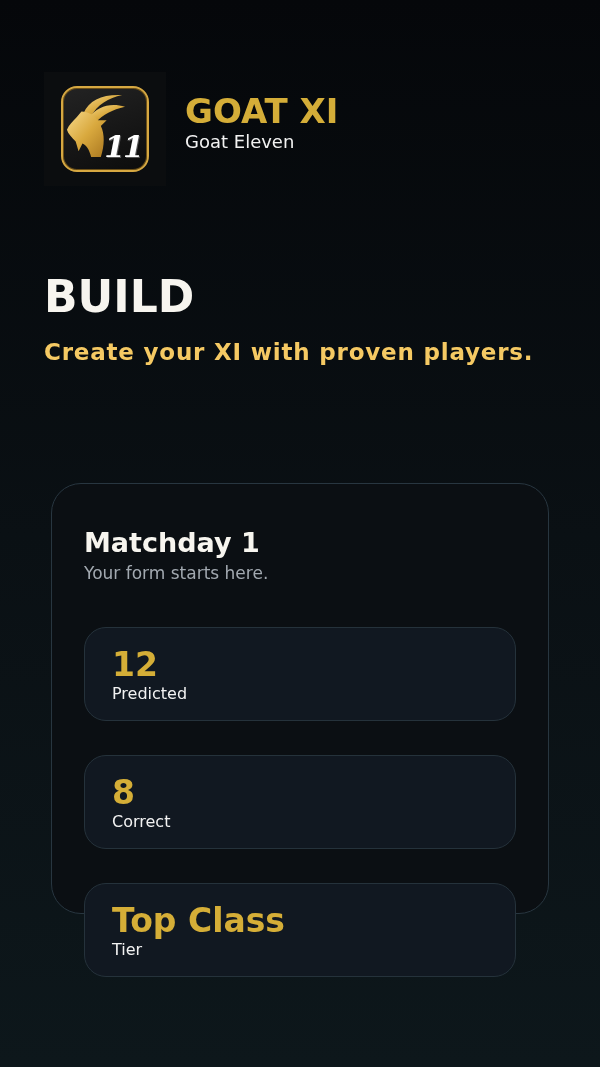  I want to click on app-tagline: Goat Eleven, so click(240, 142).